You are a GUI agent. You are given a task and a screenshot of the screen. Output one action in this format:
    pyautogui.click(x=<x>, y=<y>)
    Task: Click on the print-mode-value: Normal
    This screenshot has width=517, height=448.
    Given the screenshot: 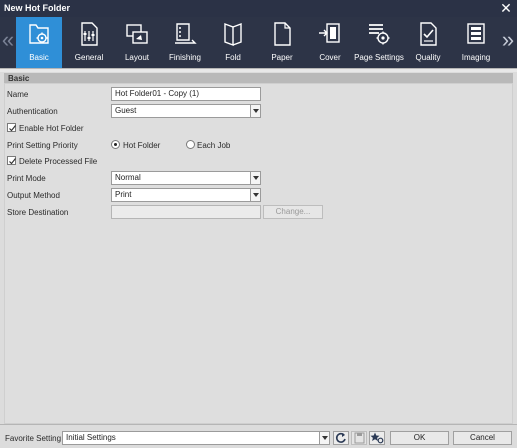 What is the action you would take?
    pyautogui.click(x=128, y=177)
    